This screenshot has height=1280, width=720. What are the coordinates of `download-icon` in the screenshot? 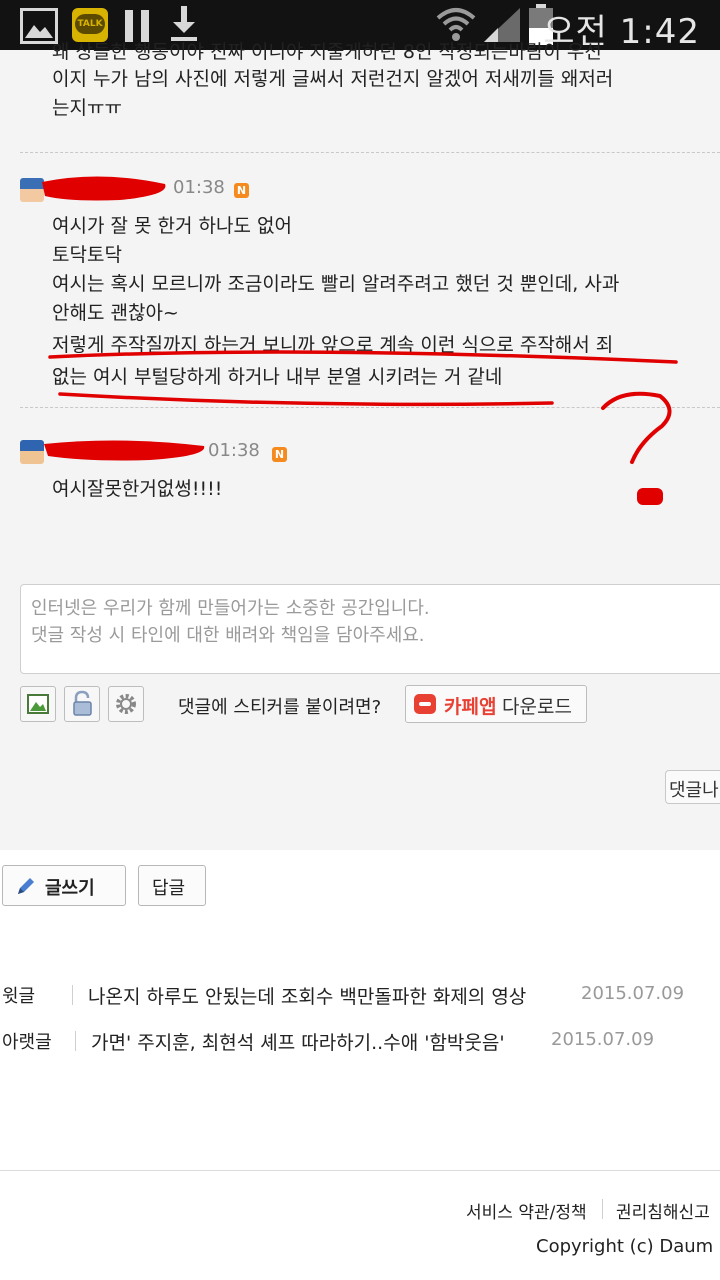 It's located at (184, 23).